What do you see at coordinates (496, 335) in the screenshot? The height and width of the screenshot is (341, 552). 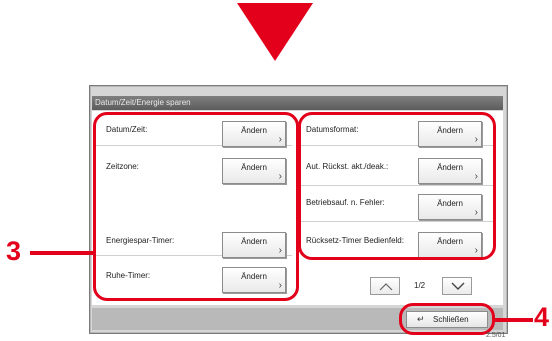 I see `figure-code: 2.5/01` at bounding box center [496, 335].